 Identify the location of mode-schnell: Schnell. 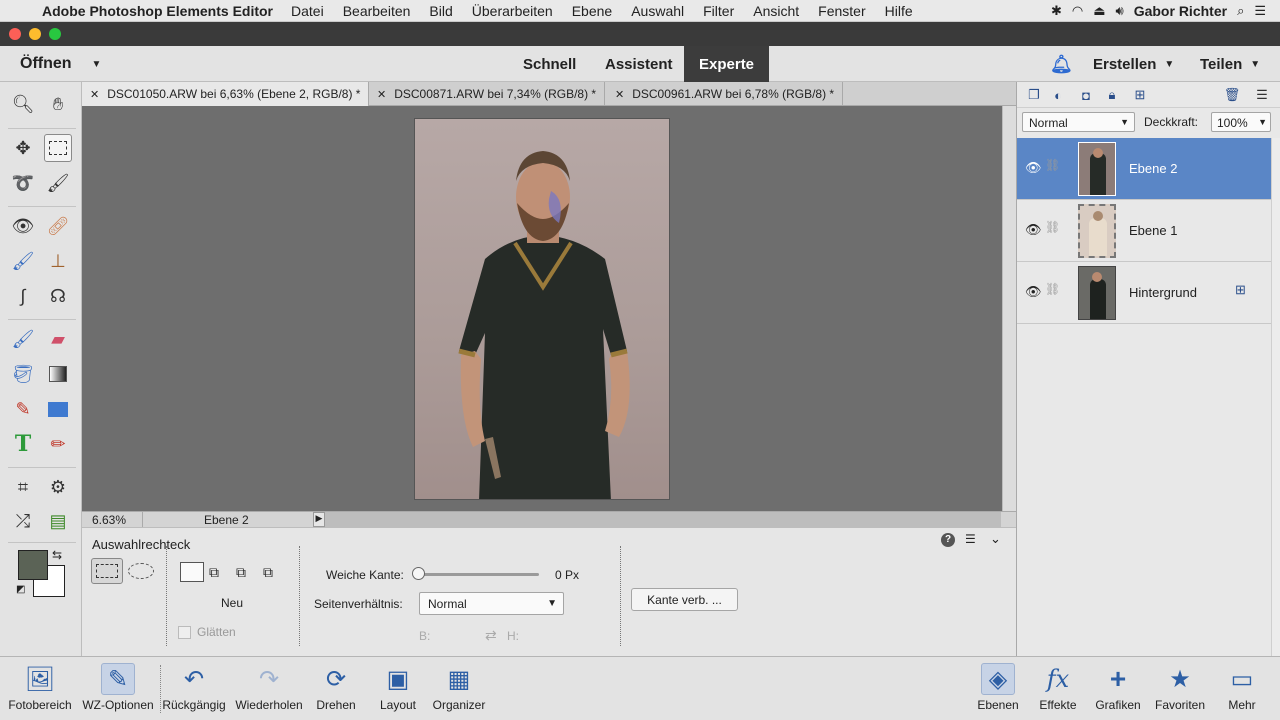
(549, 64).